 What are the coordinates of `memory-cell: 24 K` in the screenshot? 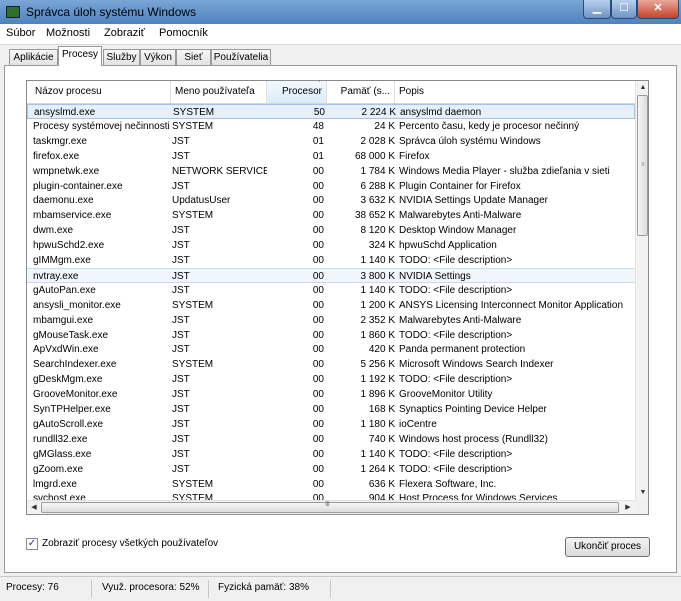 It's located at (384, 126).